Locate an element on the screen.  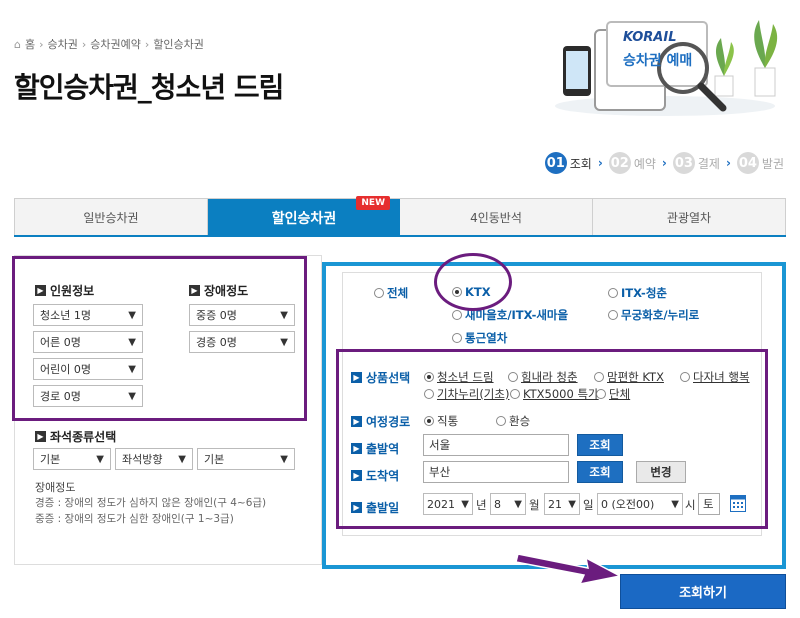
train-type-commuter: 통근열차 is located at coordinates (479, 338).